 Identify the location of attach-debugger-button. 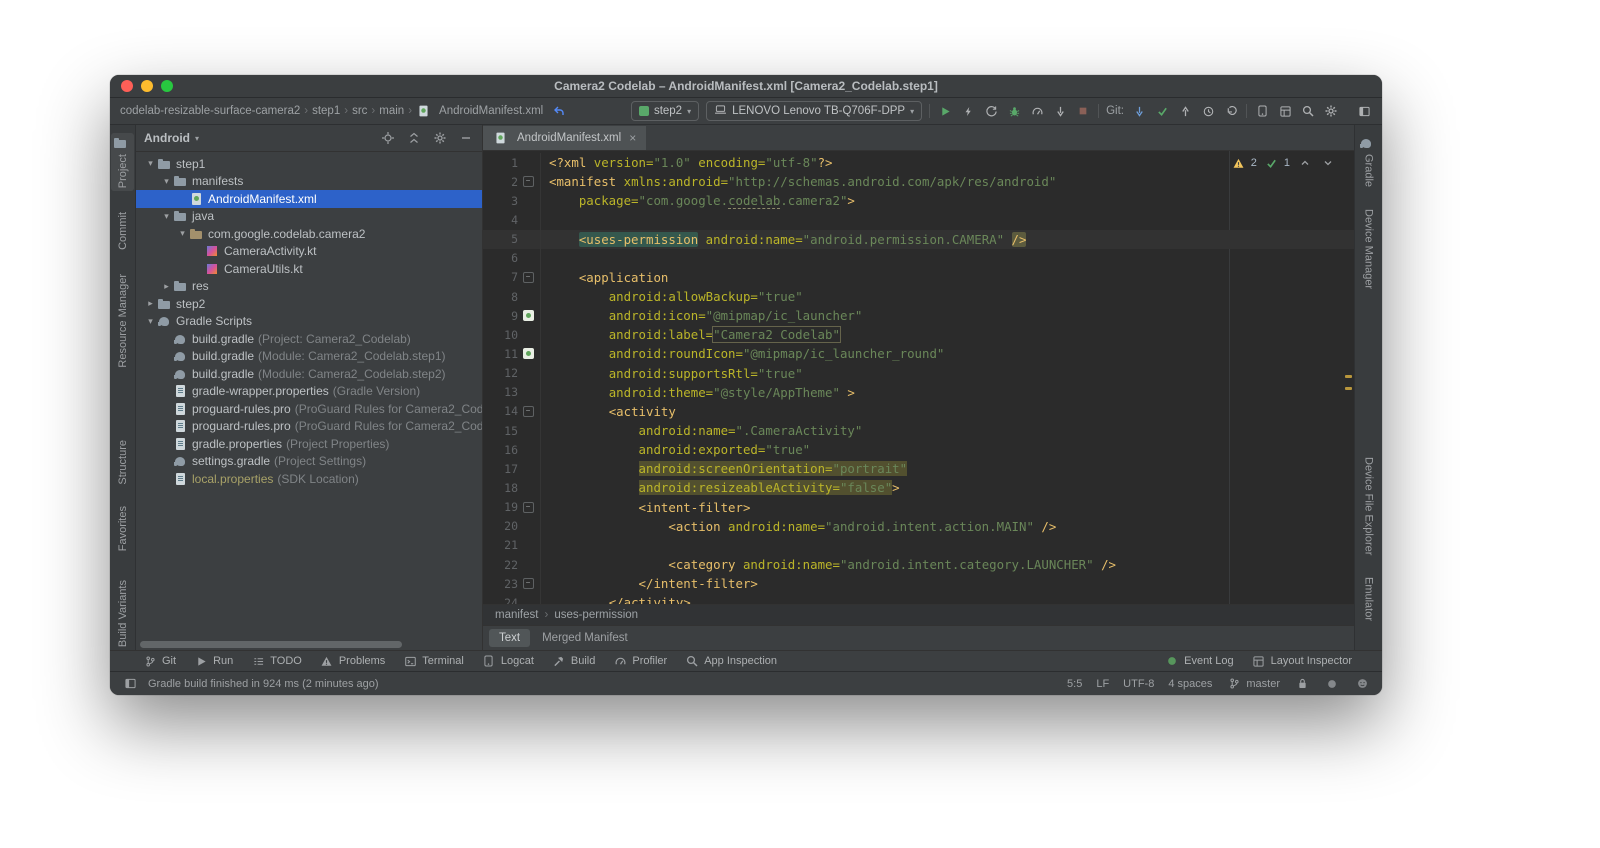
(1060, 111).